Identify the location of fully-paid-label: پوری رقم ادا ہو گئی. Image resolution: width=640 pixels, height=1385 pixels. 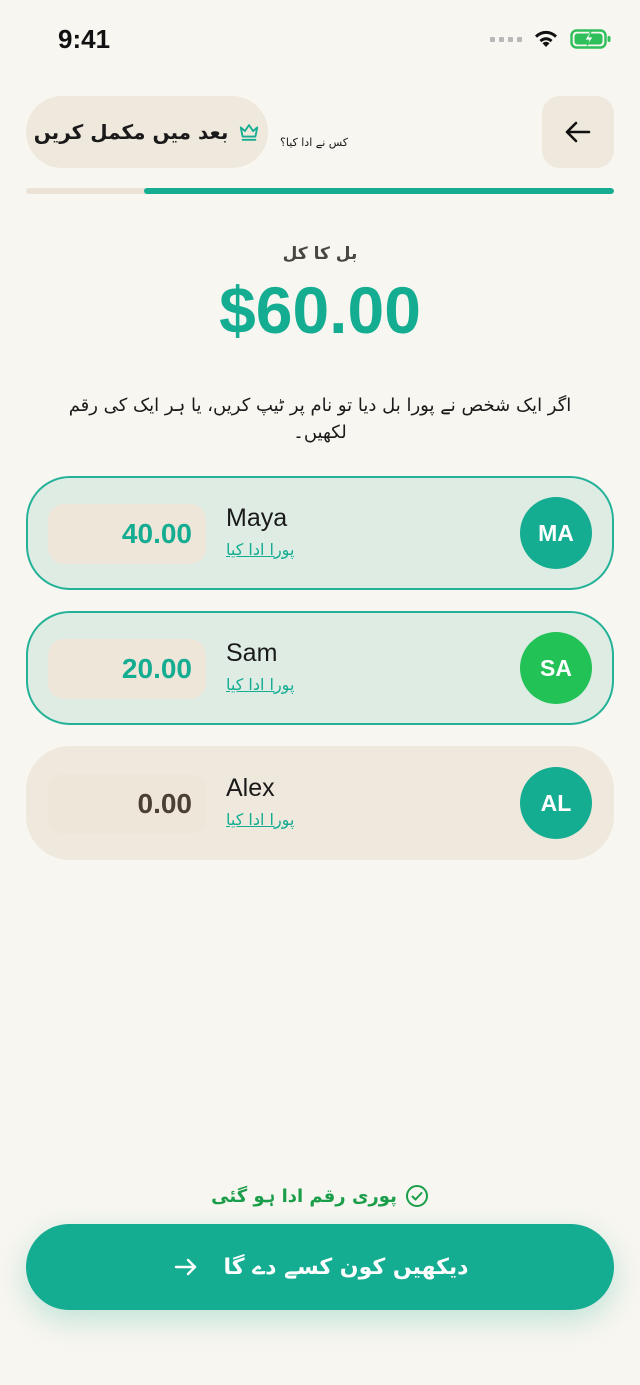
(304, 1196).